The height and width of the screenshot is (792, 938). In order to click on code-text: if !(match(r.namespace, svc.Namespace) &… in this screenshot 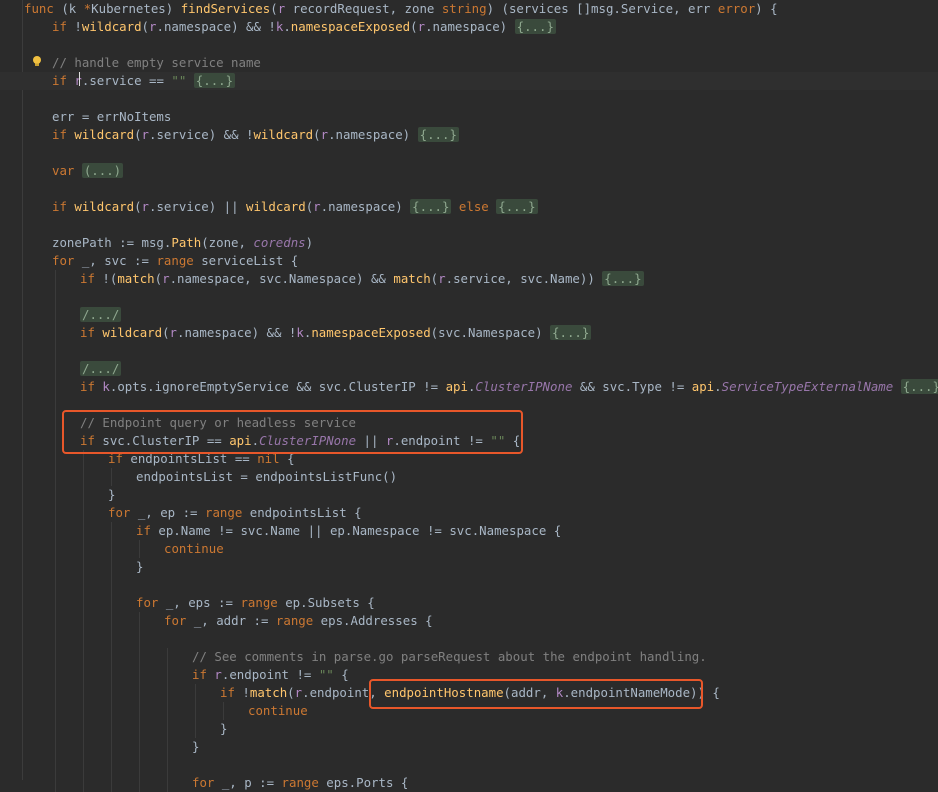, I will do `click(362, 279)`.